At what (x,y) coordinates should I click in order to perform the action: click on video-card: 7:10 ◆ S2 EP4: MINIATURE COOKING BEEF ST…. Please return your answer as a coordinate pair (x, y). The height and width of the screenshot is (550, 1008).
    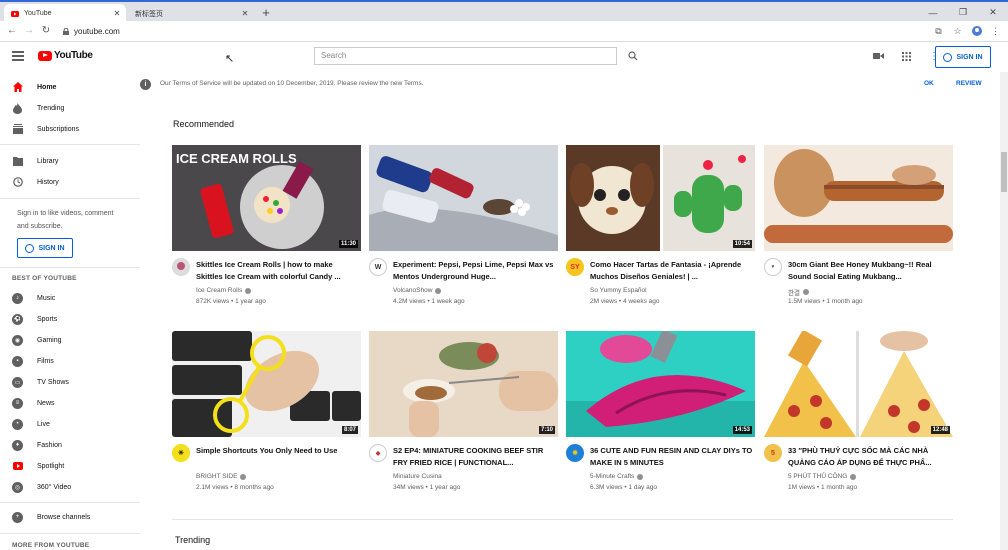
    Looking at the image, I should click on (463, 413).